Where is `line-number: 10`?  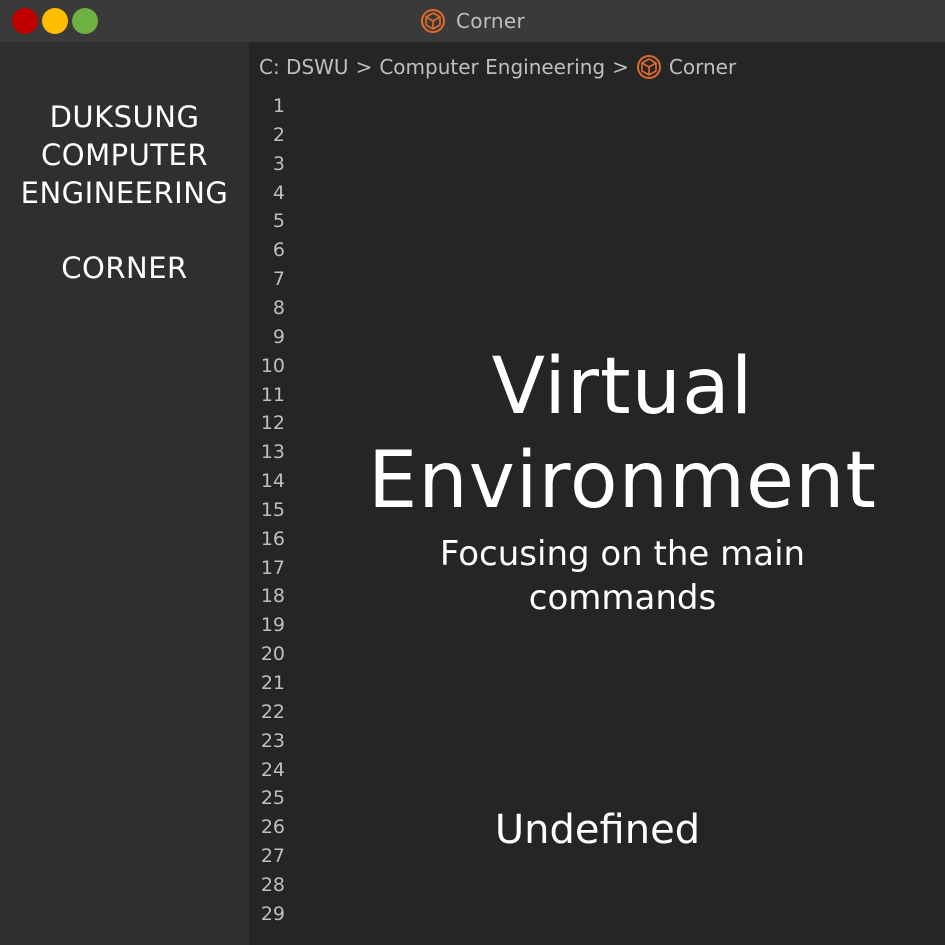 line-number: 10 is located at coordinates (272, 365).